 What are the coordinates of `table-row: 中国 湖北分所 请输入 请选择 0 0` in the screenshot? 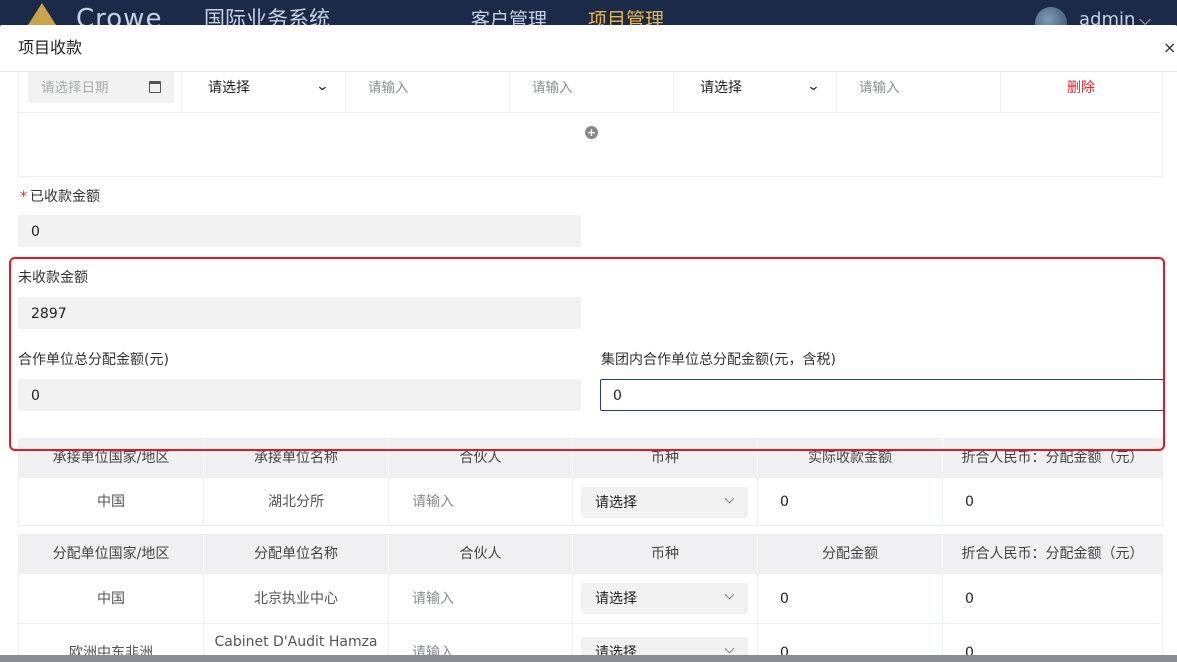 It's located at (590, 501).